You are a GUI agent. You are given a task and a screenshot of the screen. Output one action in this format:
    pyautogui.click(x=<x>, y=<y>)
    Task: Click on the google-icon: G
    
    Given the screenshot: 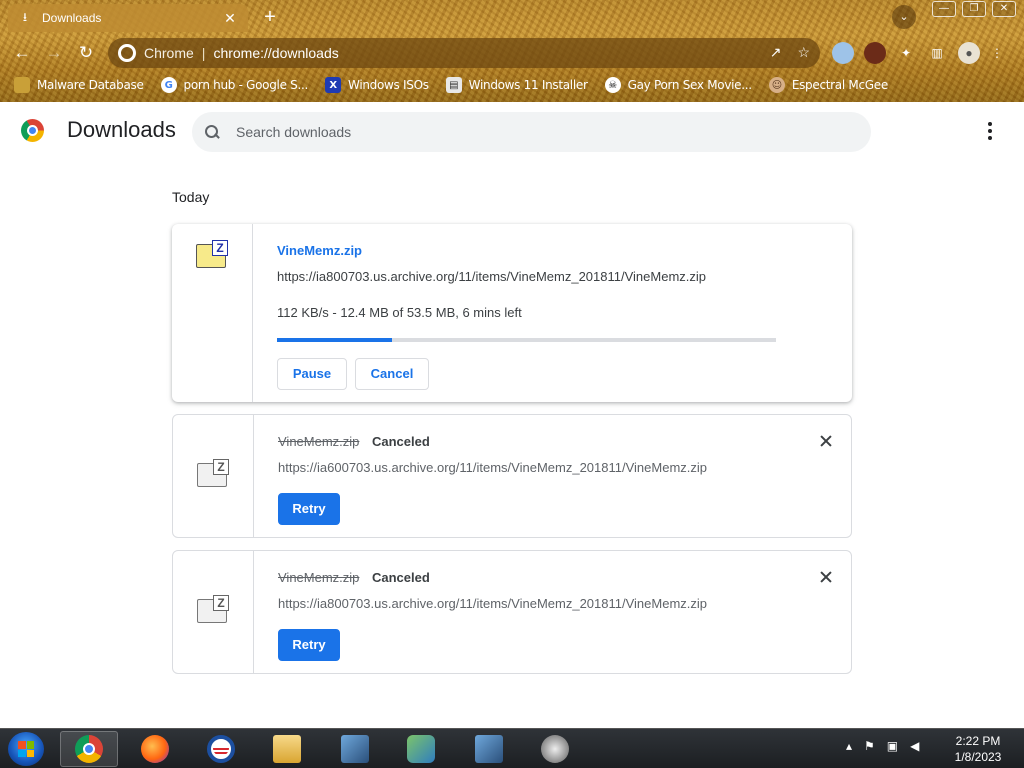 What is the action you would take?
    pyautogui.click(x=168, y=85)
    